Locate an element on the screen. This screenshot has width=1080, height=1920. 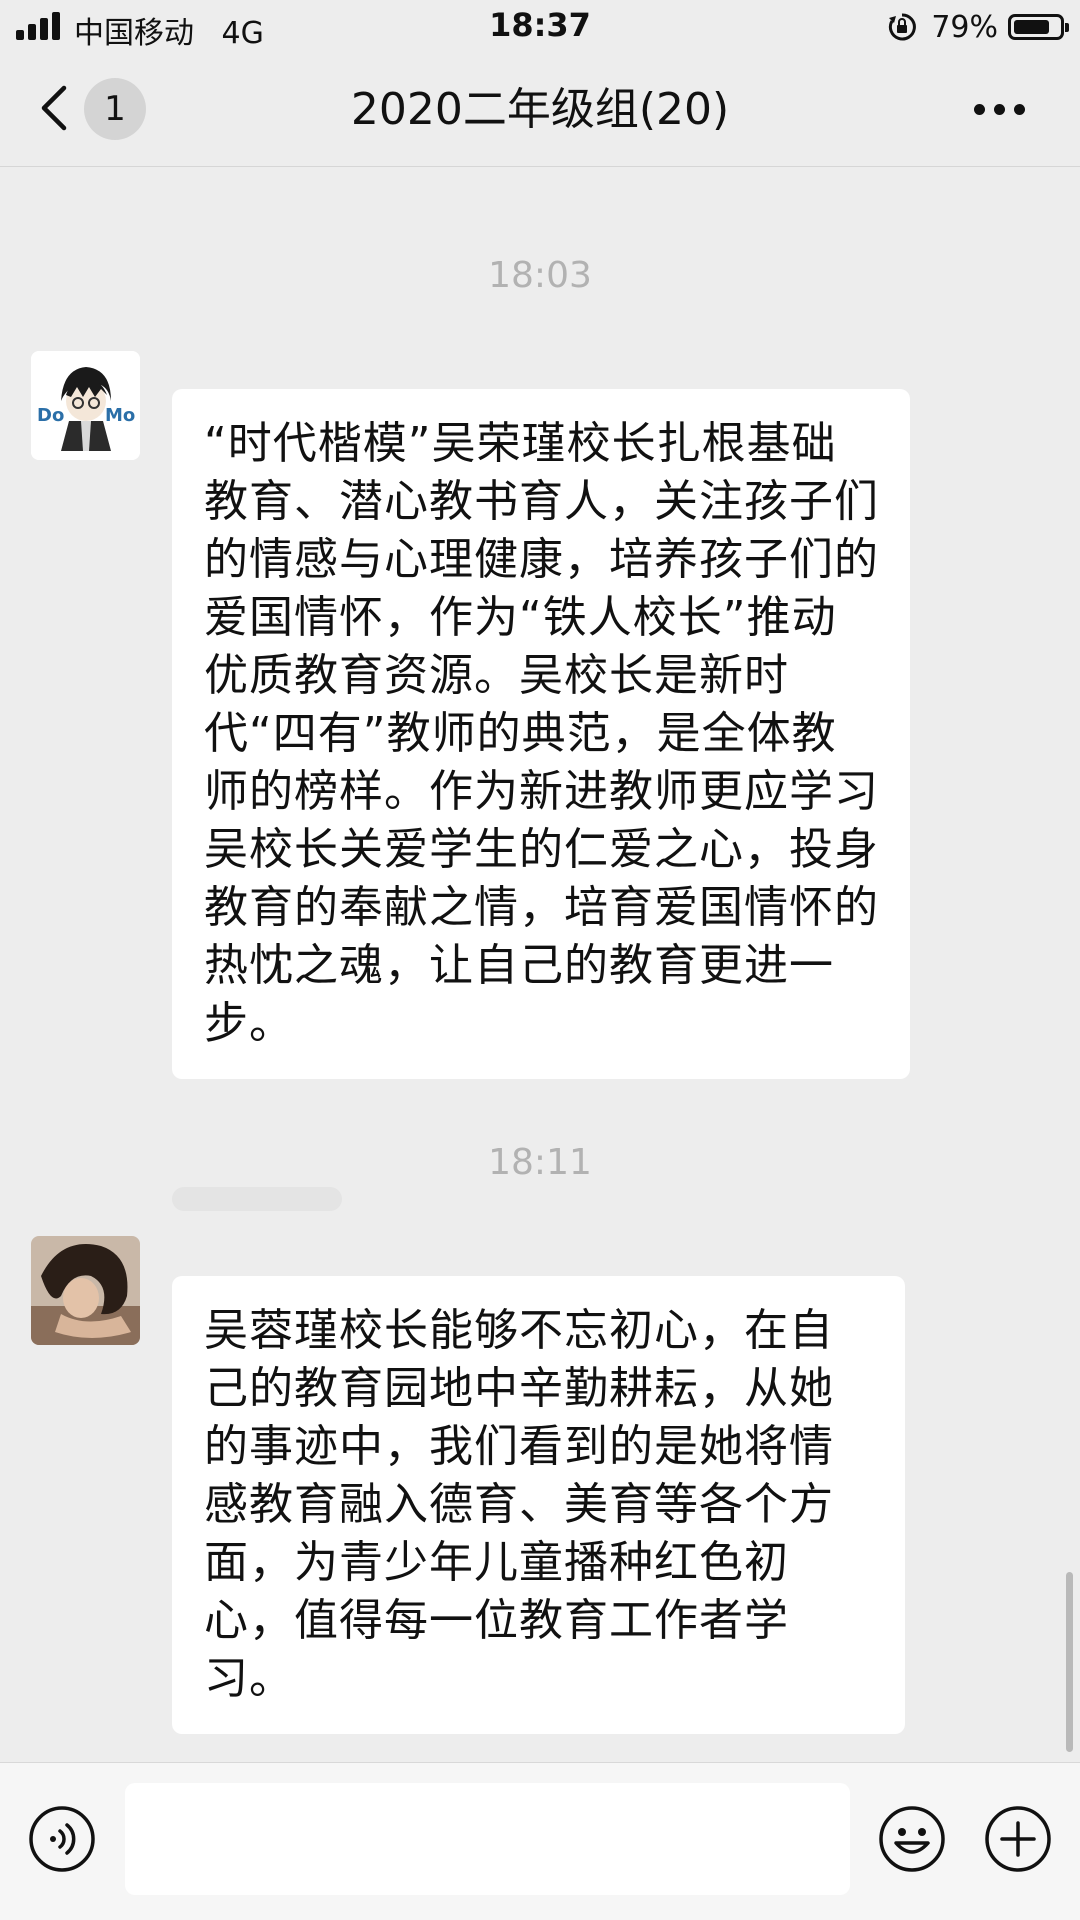
cartoon-avatar-icon: Do Mo is located at coordinates (85, 405).